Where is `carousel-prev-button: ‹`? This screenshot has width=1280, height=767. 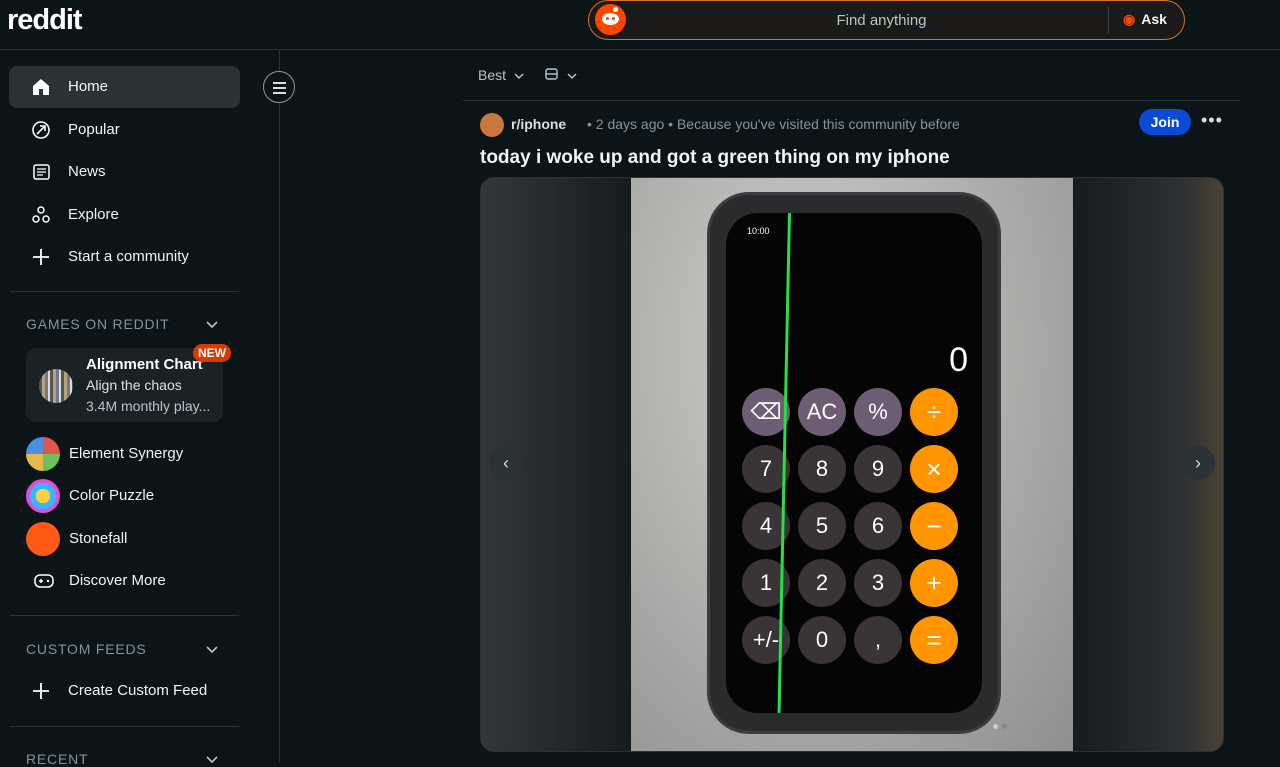
carousel-prev-button: ‹ is located at coordinates (506, 463).